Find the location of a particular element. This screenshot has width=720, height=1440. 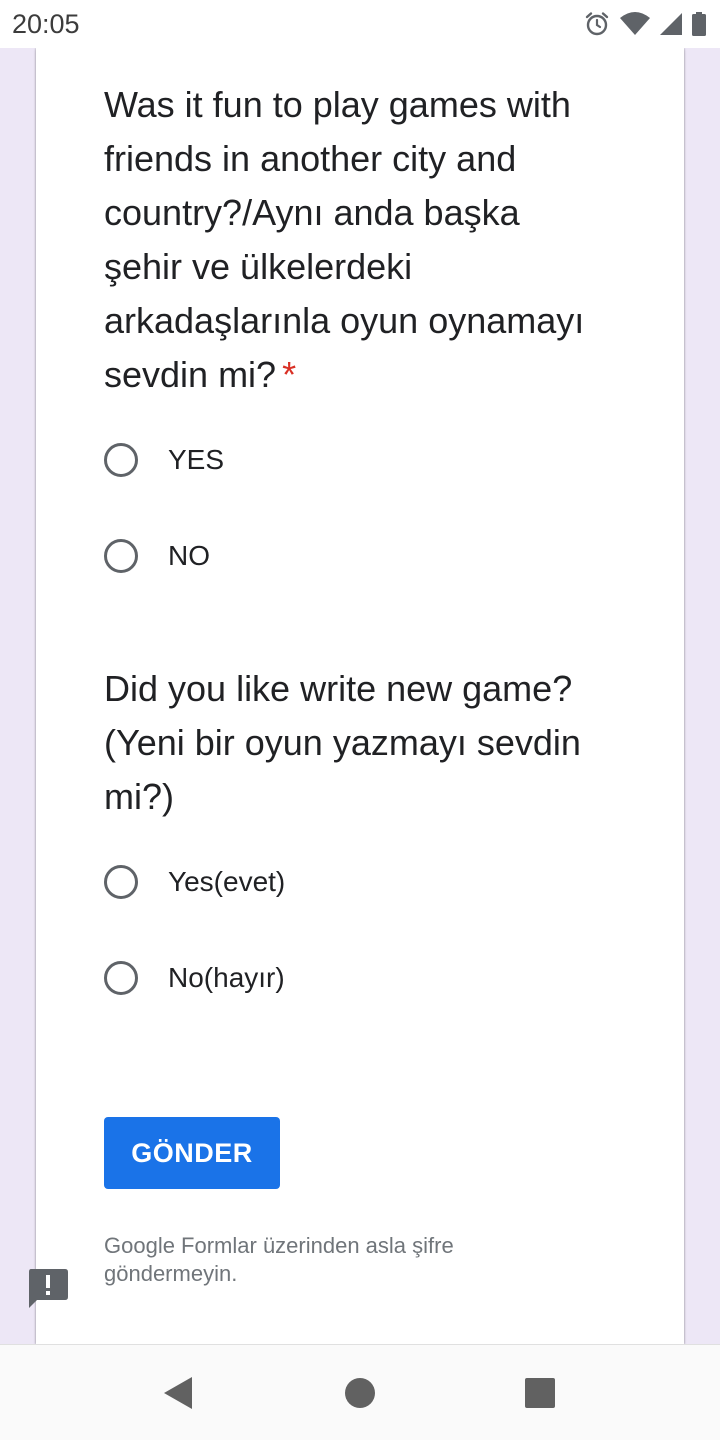

option-yes-evet: Yes(evet) is located at coordinates (194, 882).